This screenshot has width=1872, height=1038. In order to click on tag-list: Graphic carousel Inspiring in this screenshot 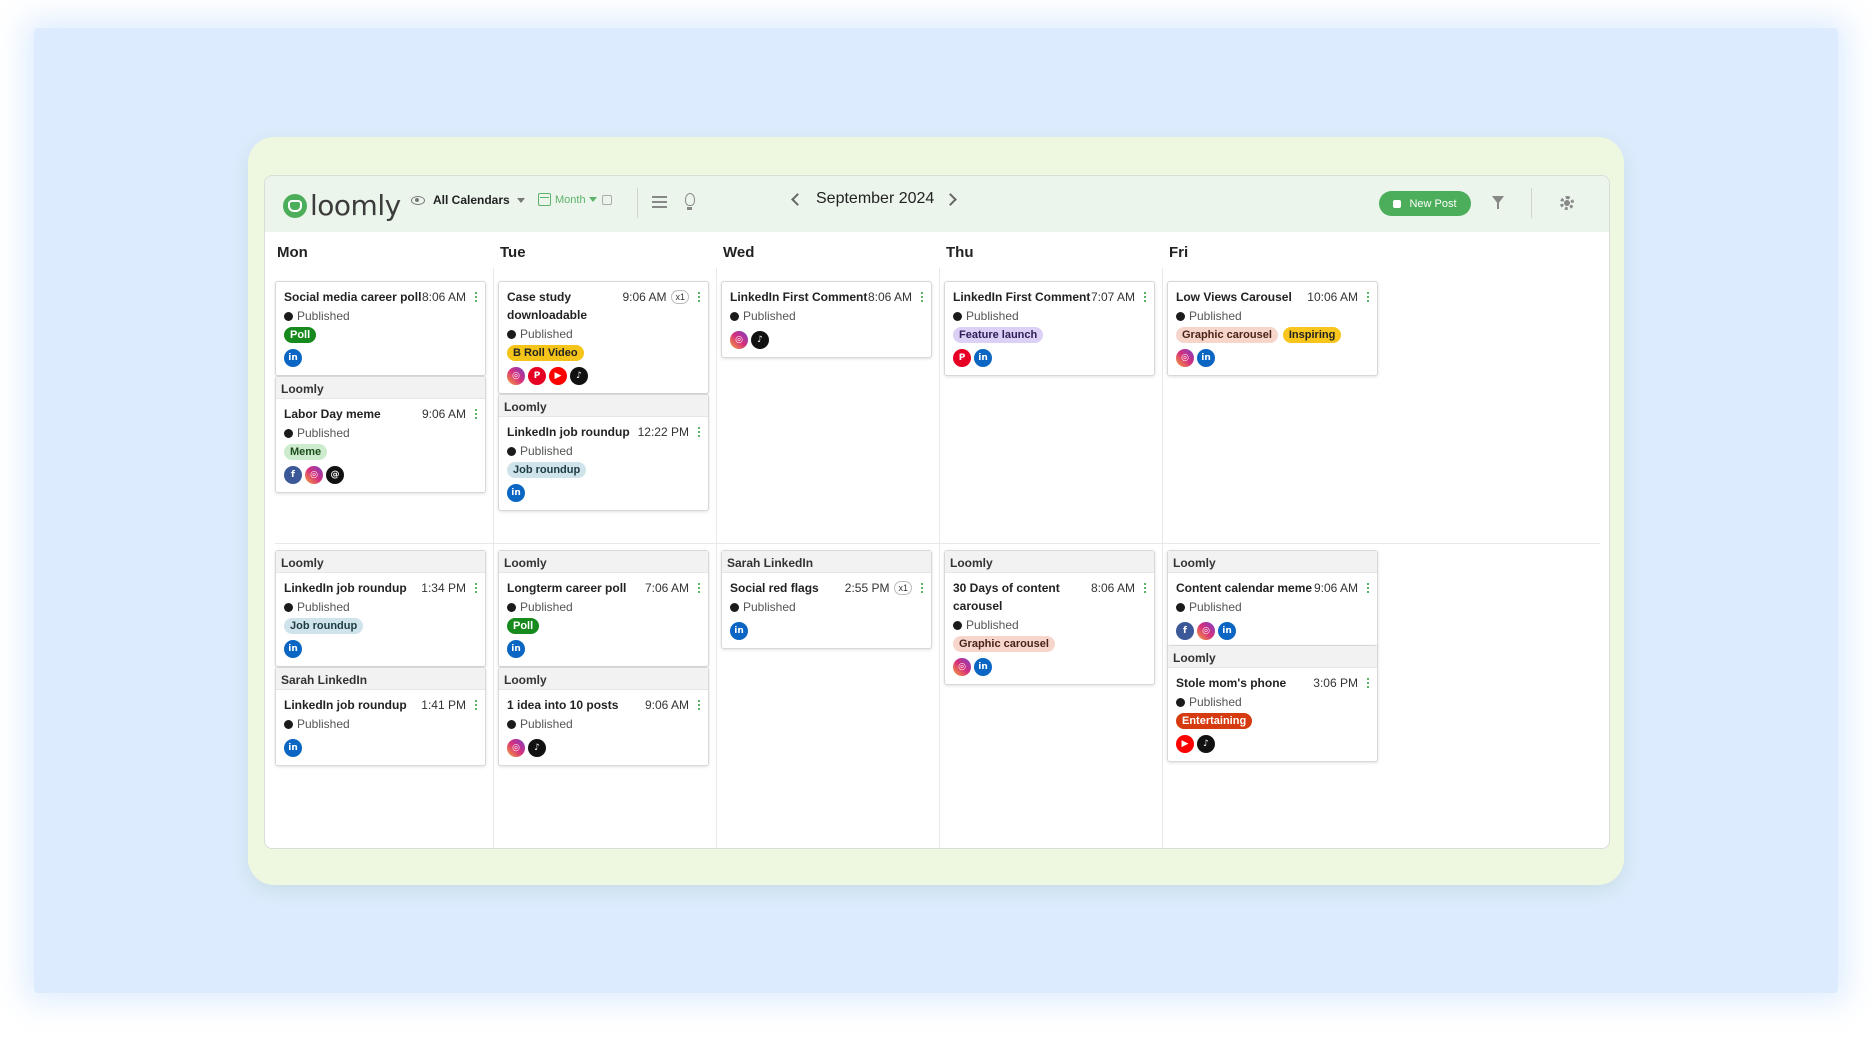, I will do `click(1272, 335)`.